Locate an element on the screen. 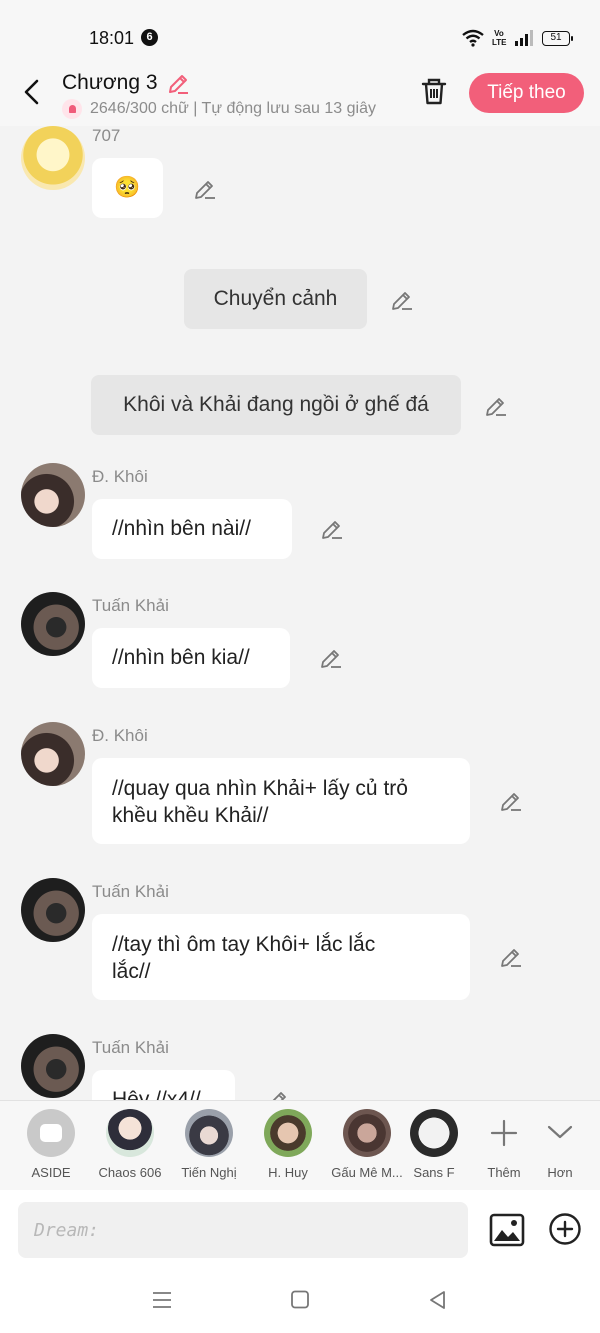  status-time: 18:01 is located at coordinates (112, 38).